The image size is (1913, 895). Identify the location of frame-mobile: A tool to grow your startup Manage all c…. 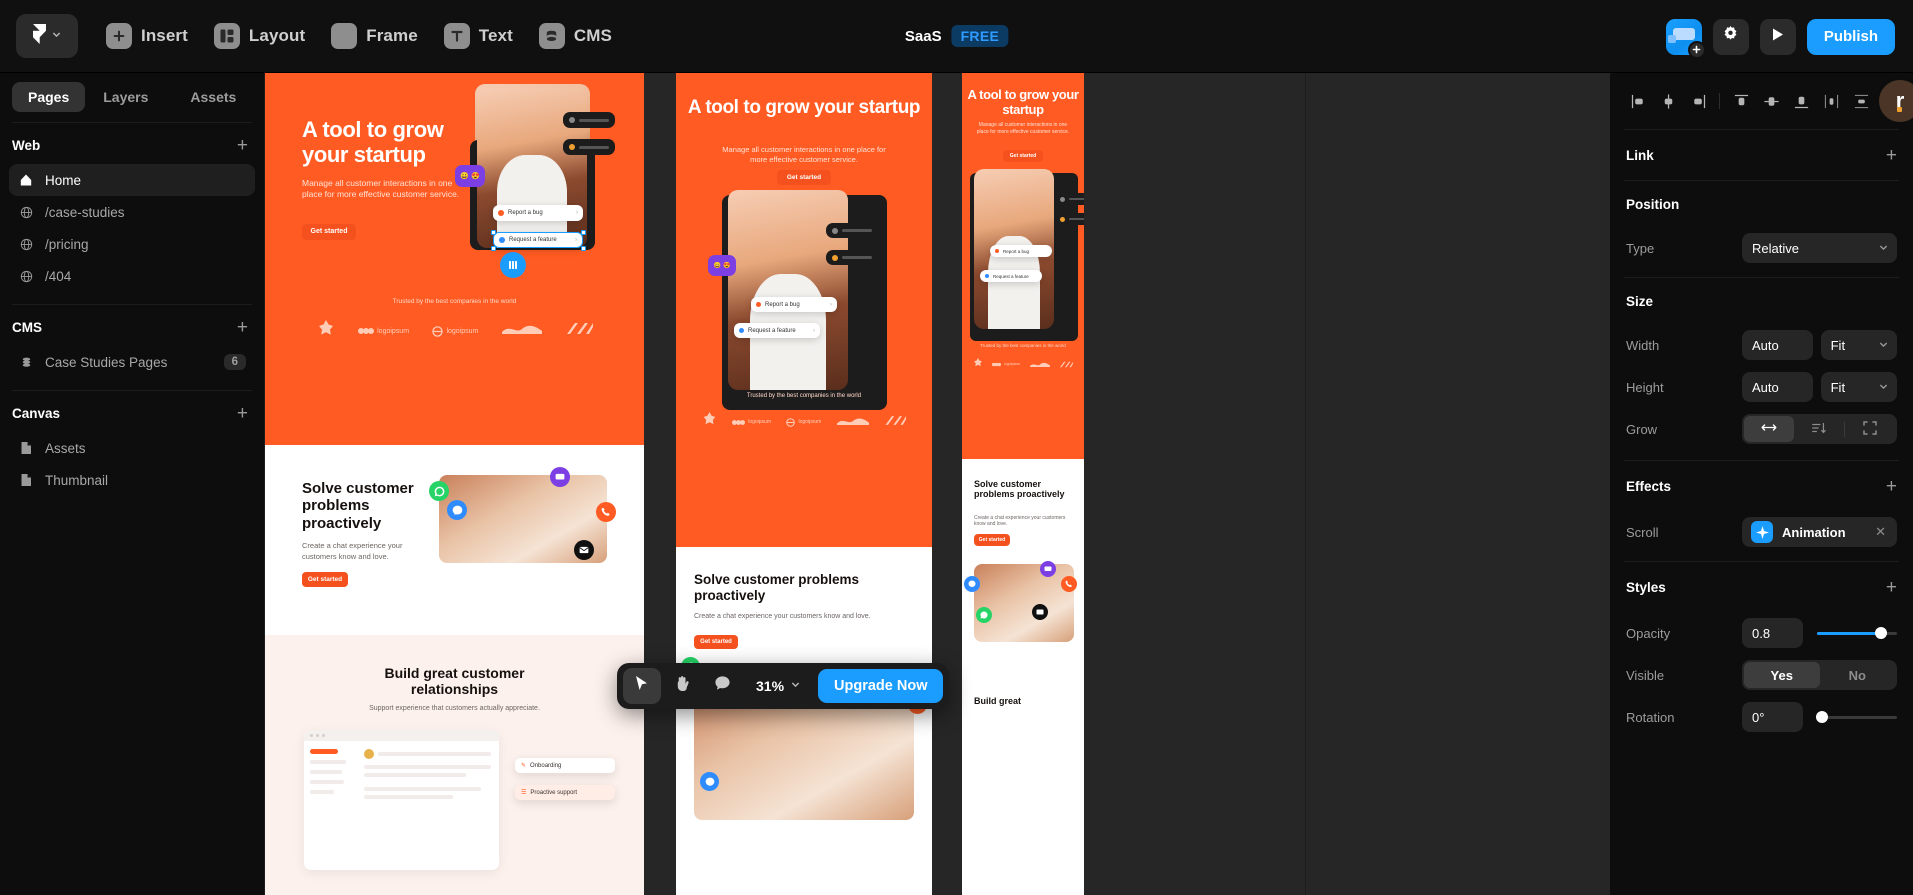
(1023, 484).